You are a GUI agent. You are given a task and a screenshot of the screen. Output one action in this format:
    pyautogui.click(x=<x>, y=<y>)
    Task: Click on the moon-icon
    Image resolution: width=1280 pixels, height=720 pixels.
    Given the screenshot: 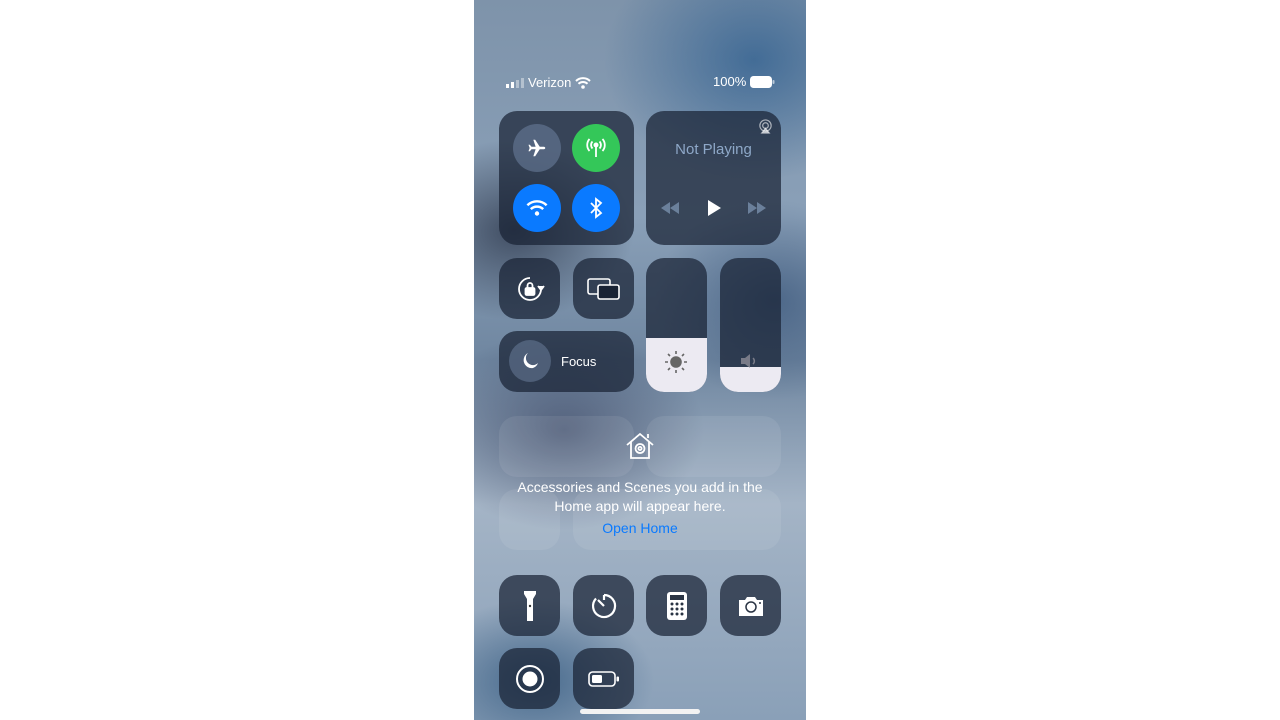 What is the action you would take?
    pyautogui.click(x=530, y=361)
    